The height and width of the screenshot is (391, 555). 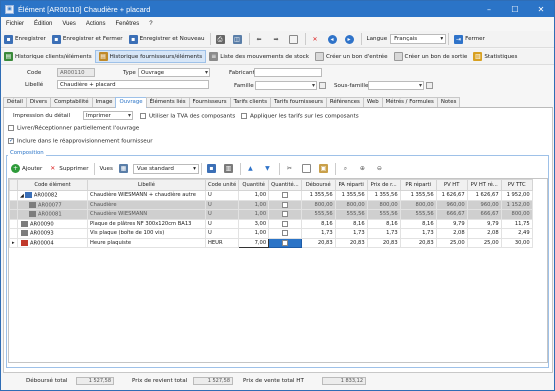 I want to click on stats-button: ▥ Statistiques, so click(x=495, y=56).